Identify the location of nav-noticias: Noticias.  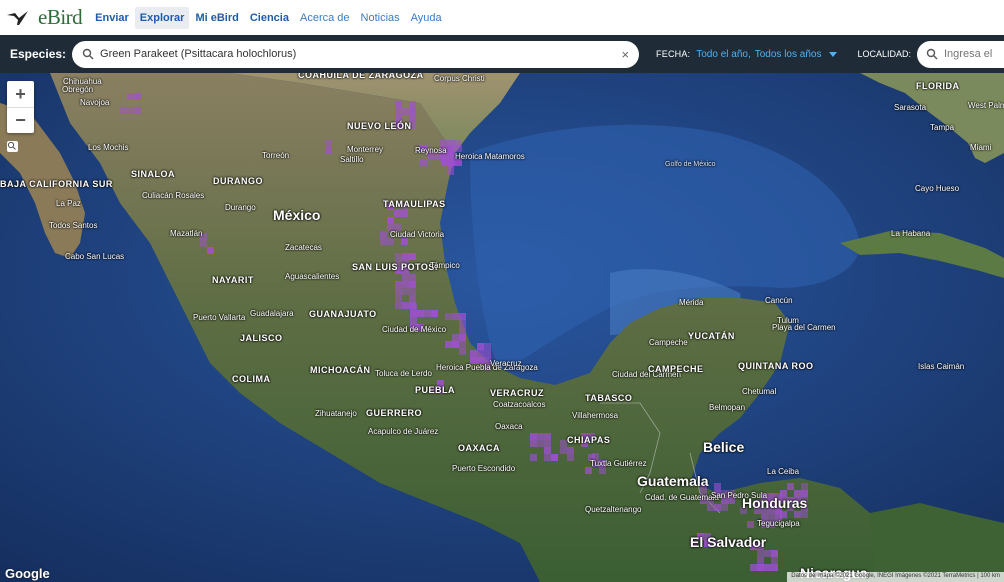
(380, 18).